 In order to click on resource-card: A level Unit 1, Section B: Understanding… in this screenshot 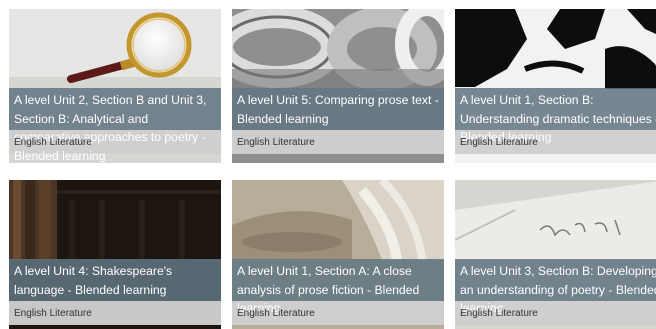, I will do `click(555, 86)`.